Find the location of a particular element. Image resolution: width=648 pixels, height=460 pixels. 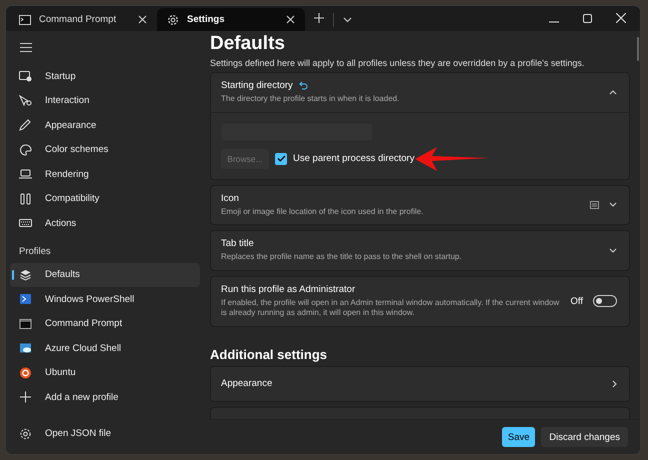

interaction-icon is located at coordinates (25, 100).